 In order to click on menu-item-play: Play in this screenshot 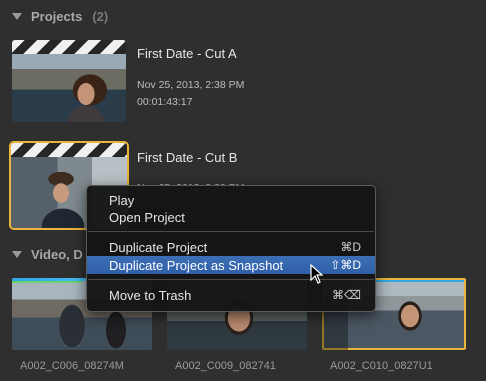, I will do `click(231, 200)`.